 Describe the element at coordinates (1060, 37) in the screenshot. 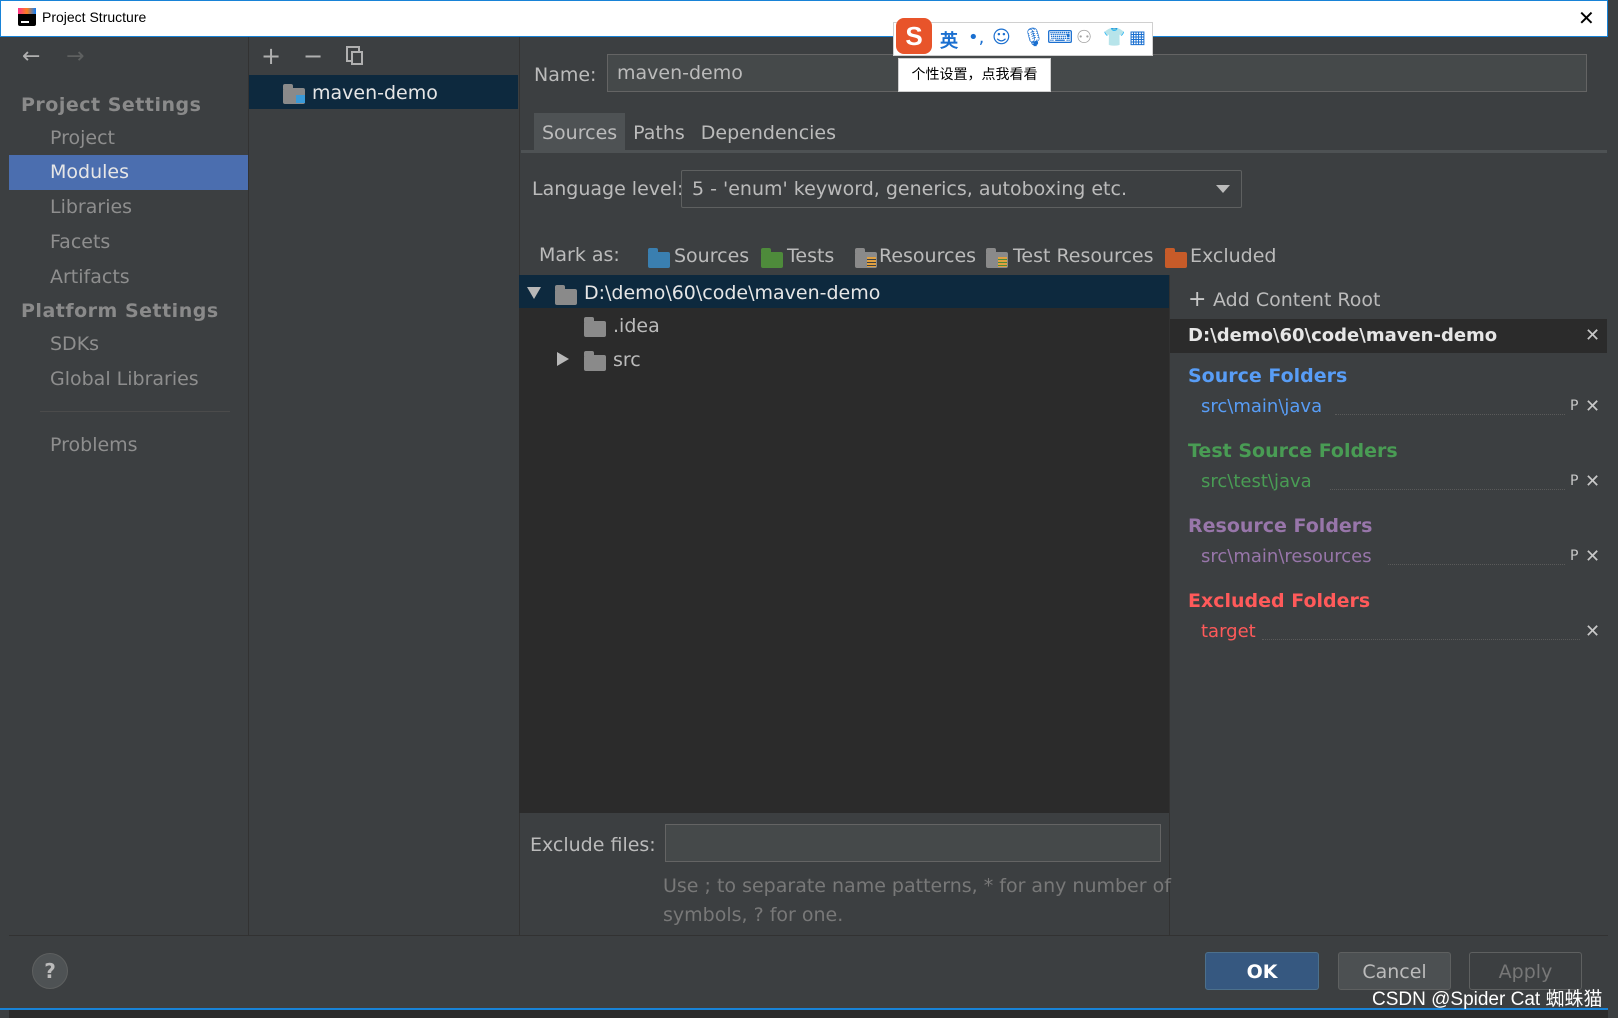

I see `keyboard-icon: ⌨` at that location.